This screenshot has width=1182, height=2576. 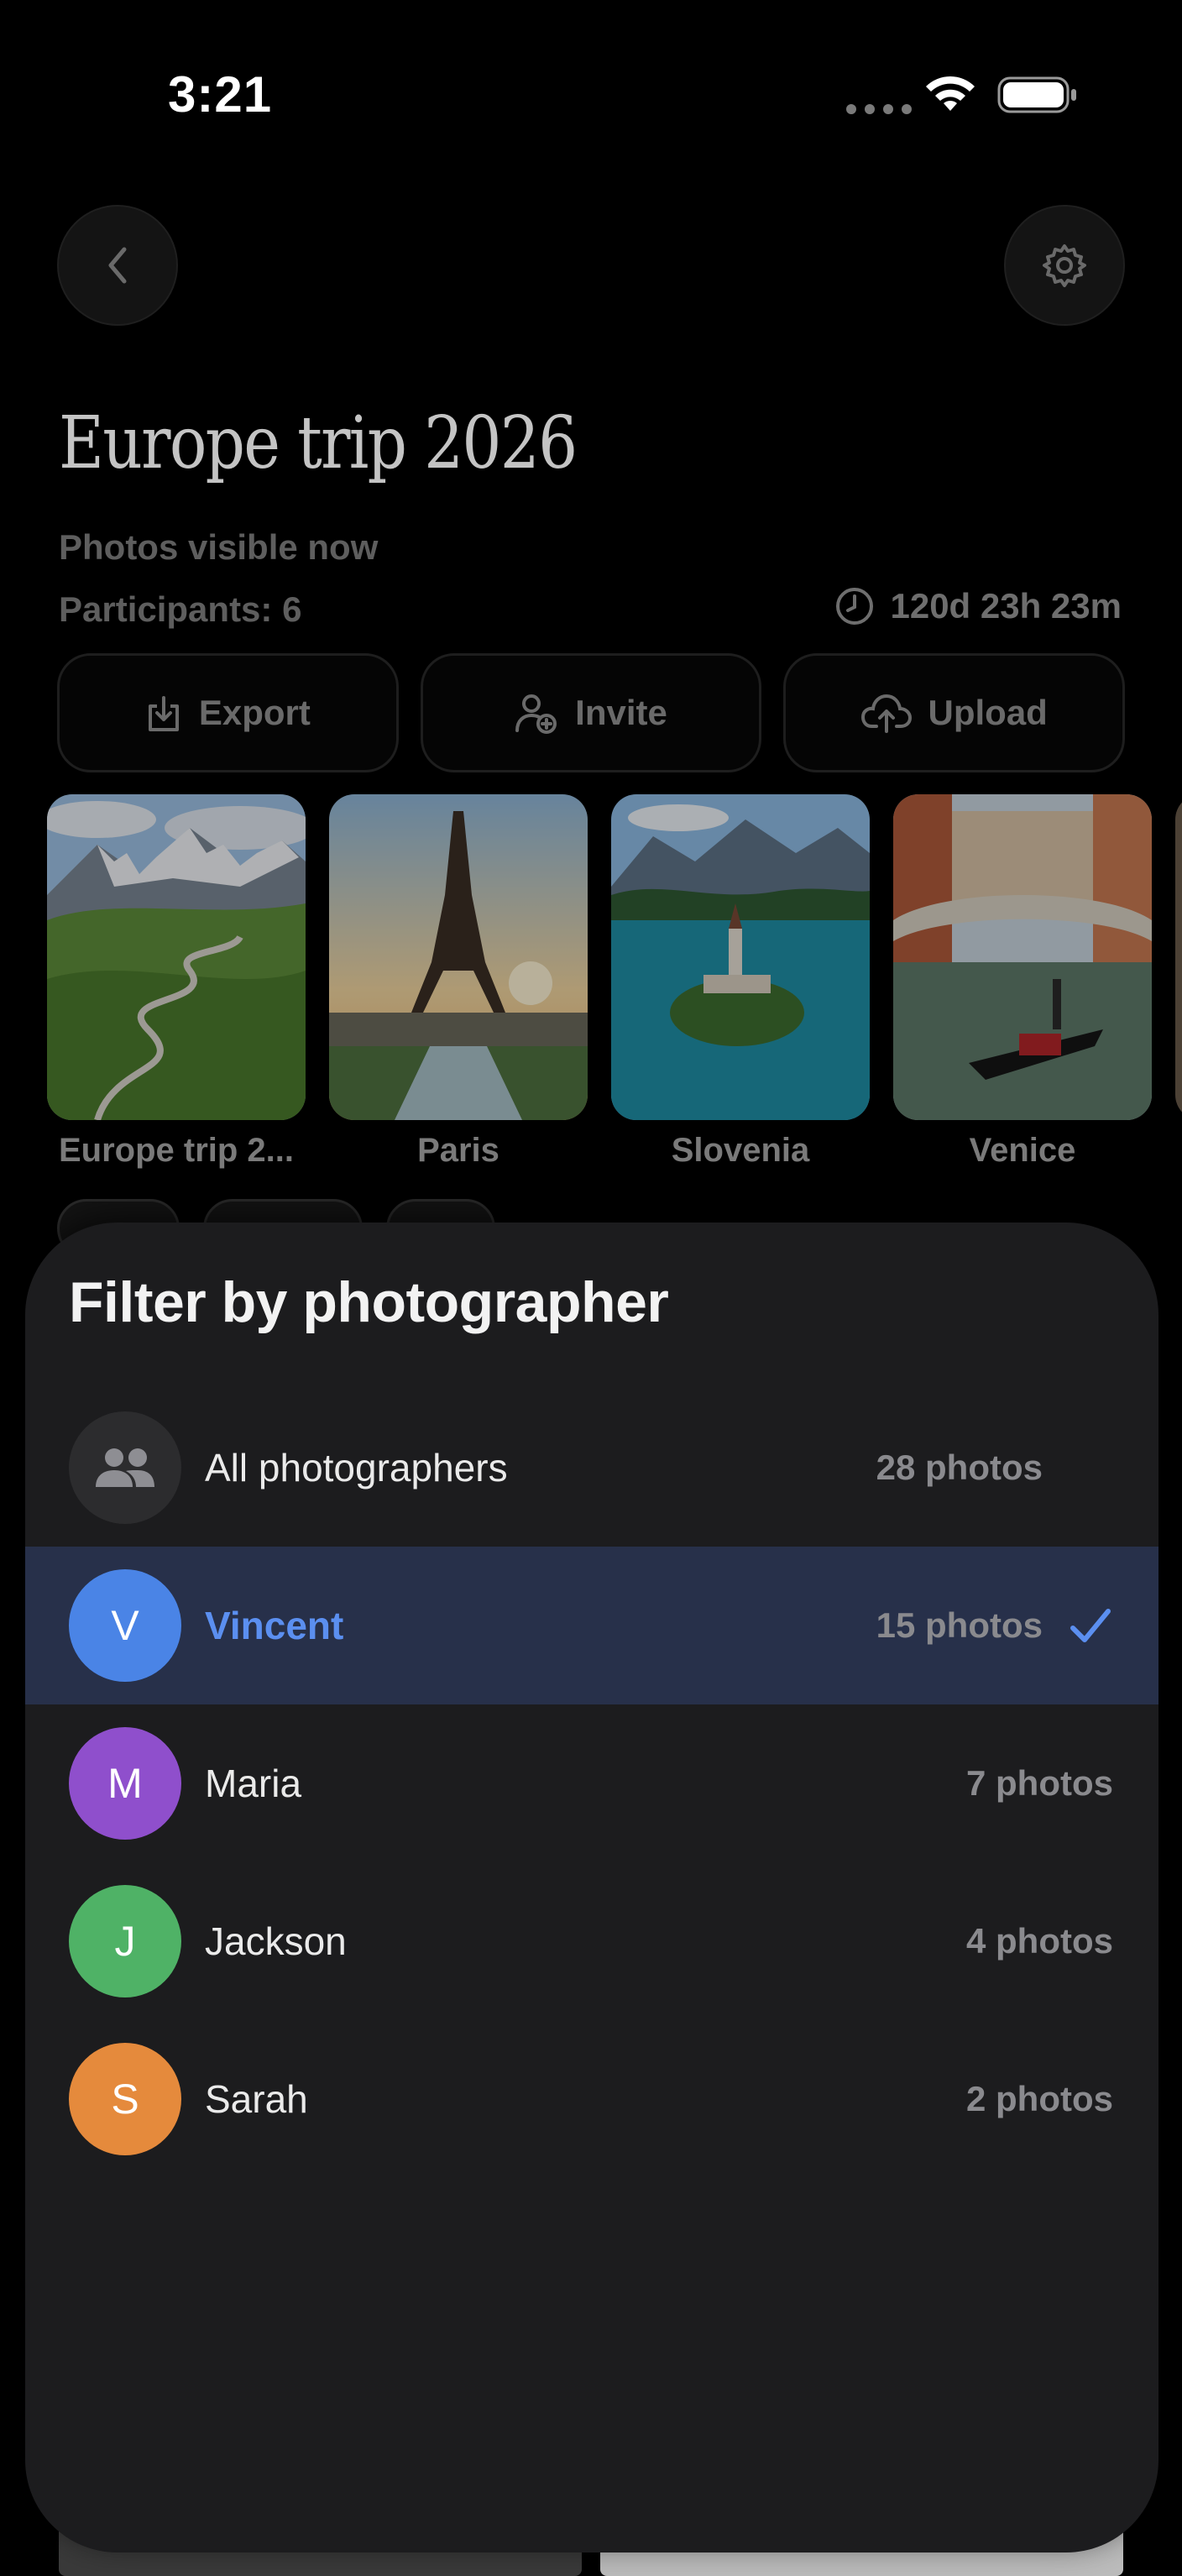 What do you see at coordinates (1022, 957) in the screenshot?
I see `album-thumbnail-venice` at bounding box center [1022, 957].